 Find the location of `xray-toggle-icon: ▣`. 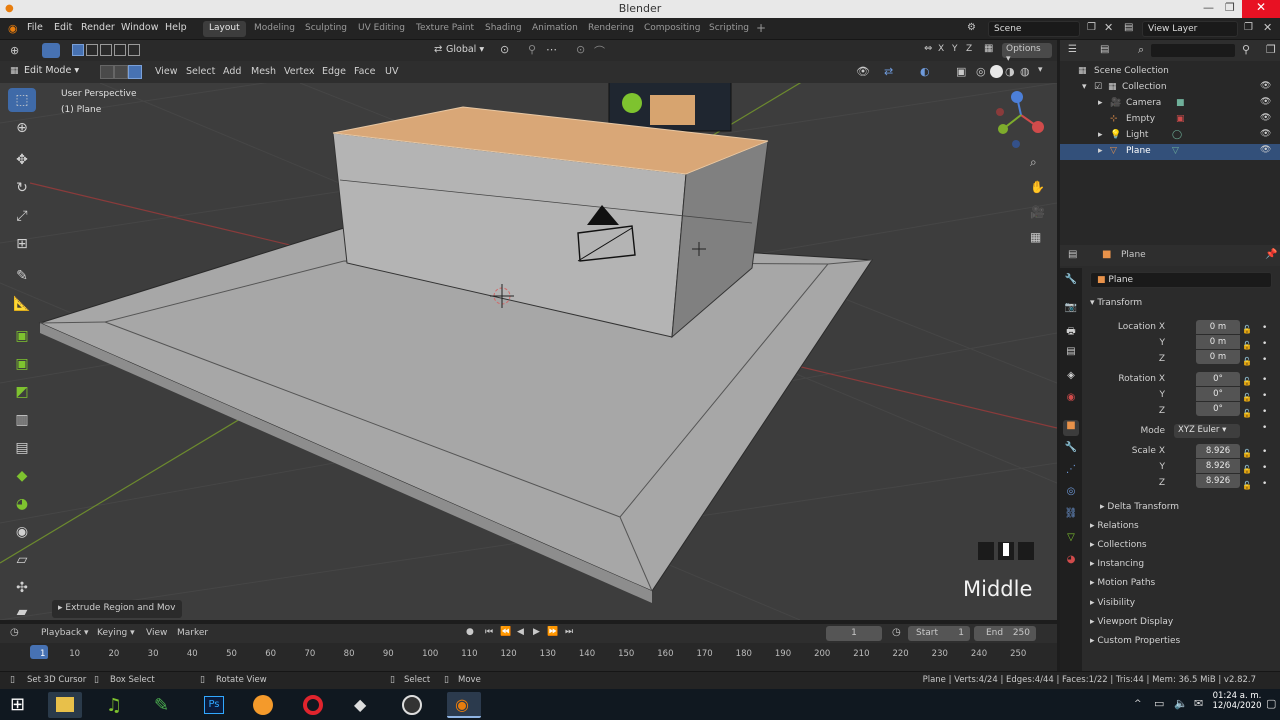

xray-toggle-icon: ▣ is located at coordinates (961, 71).